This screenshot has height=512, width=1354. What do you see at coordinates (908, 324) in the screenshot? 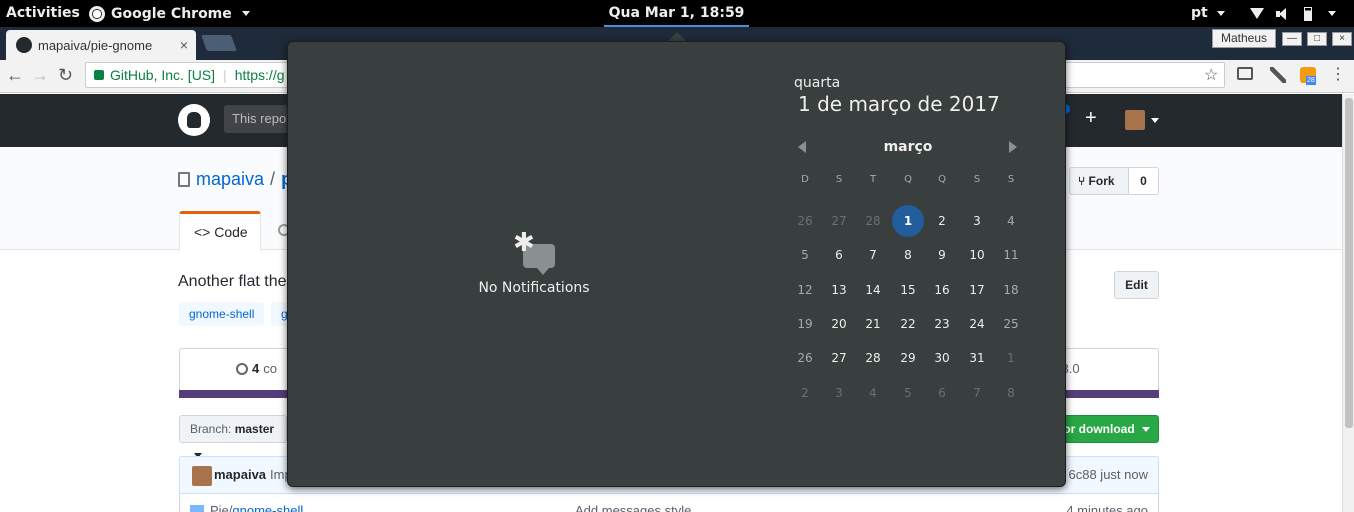
I see `calendar-day: 22` at bounding box center [908, 324].